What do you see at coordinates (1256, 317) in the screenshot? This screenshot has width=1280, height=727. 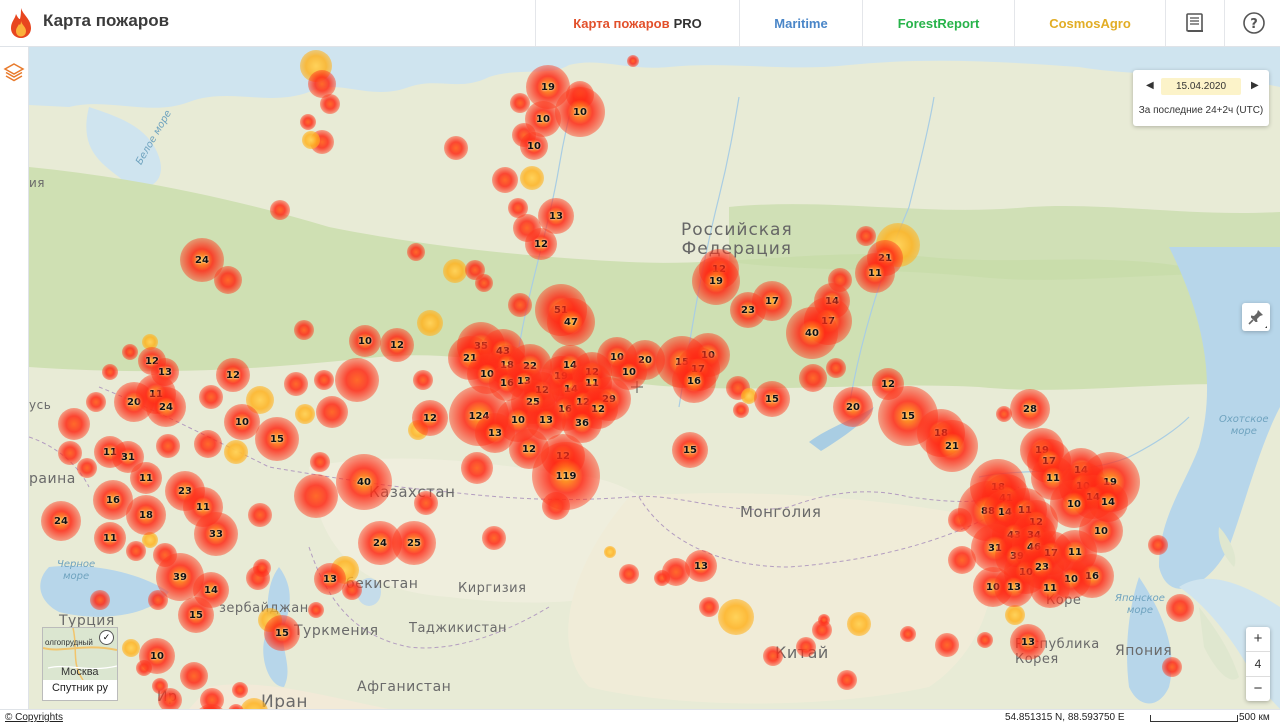 I see `pin-button` at bounding box center [1256, 317].